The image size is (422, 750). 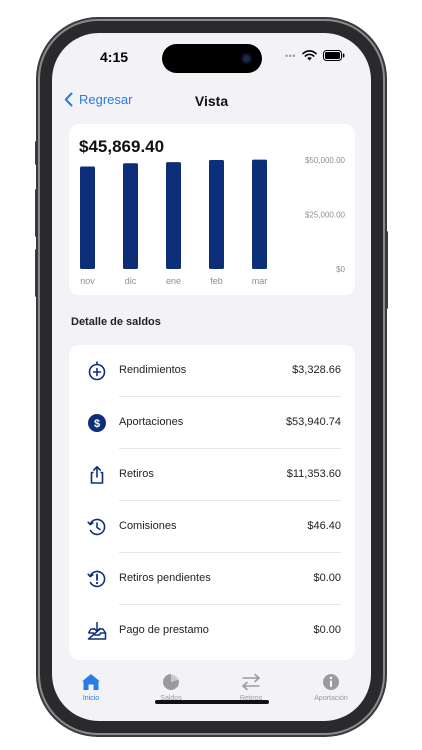 What do you see at coordinates (212, 631) in the screenshot?
I see `list-item-pago-de-prestamo: Pago de prestamo $0.00` at bounding box center [212, 631].